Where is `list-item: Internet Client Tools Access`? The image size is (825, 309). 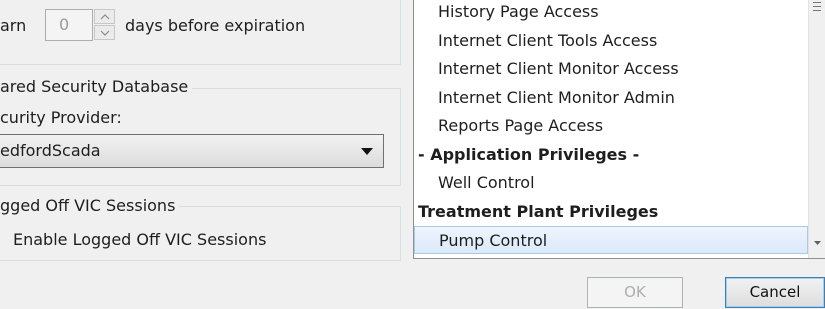
list-item: Internet Client Tools Access is located at coordinates (611, 41).